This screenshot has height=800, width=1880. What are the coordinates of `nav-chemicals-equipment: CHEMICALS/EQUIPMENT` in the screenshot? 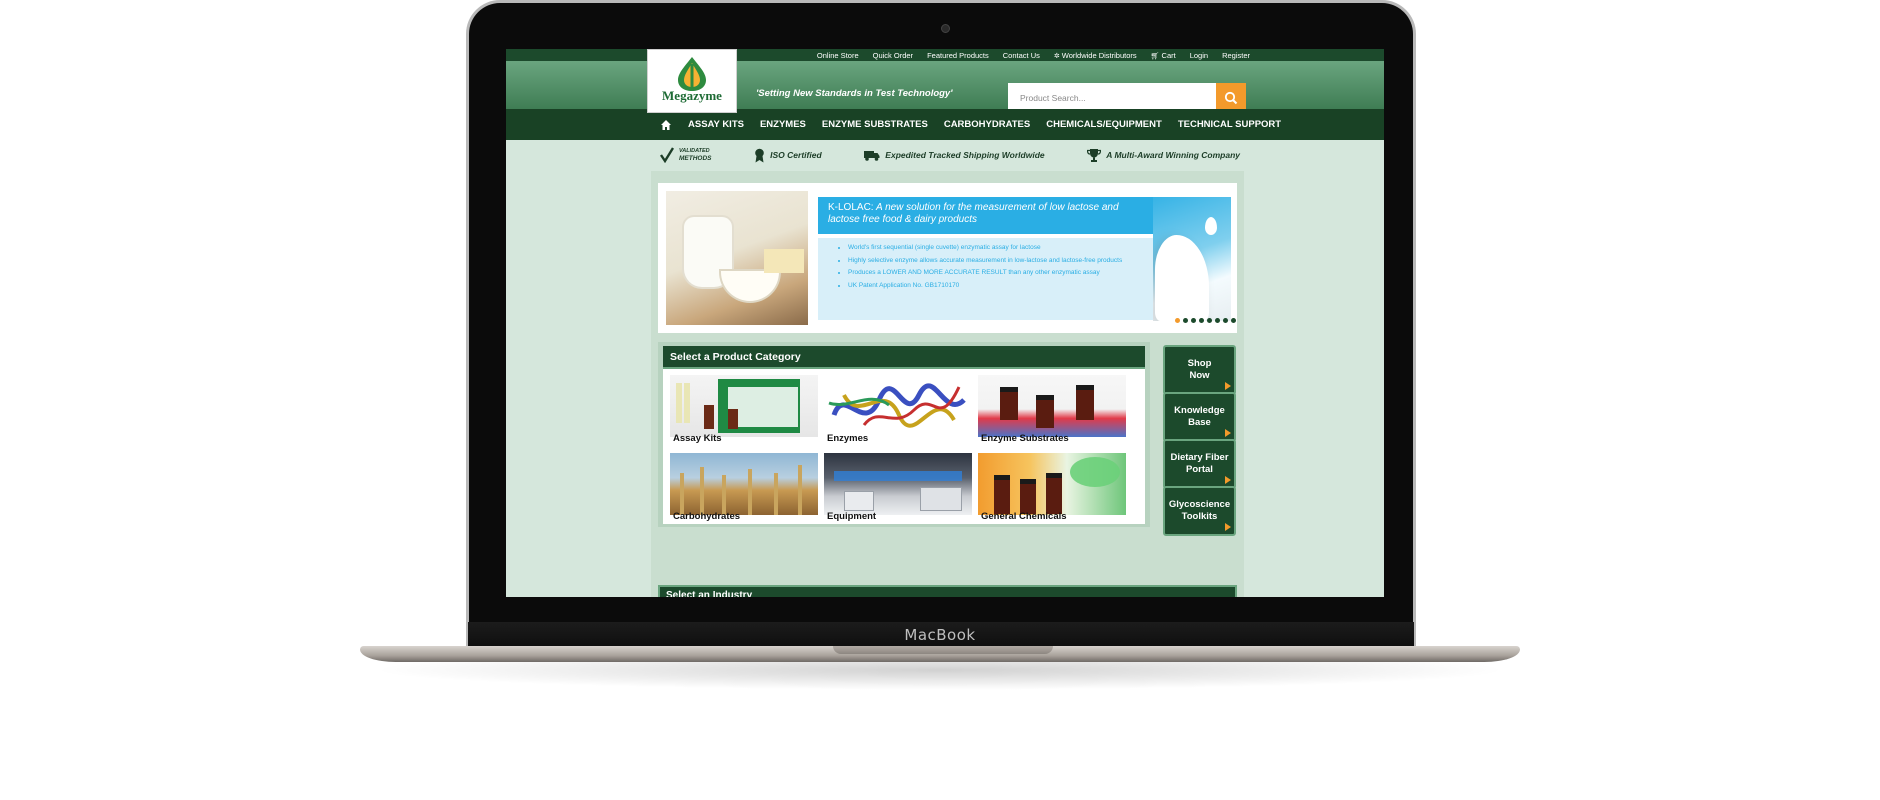 It's located at (1104, 124).